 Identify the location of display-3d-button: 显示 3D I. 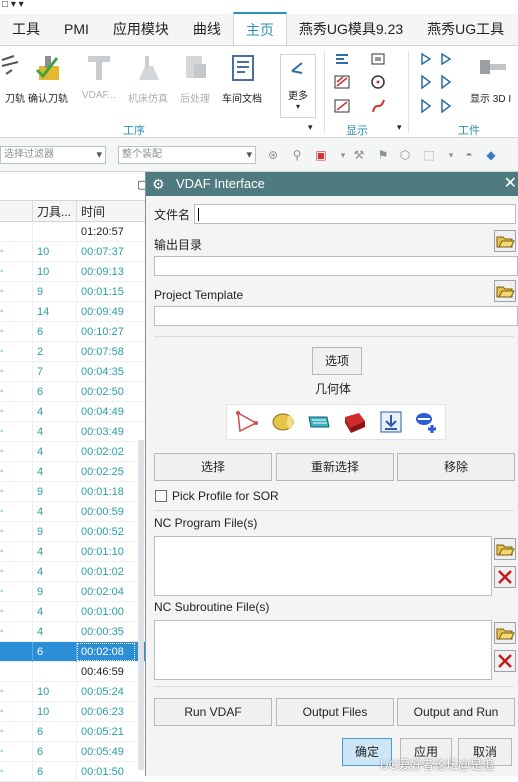
(490, 78).